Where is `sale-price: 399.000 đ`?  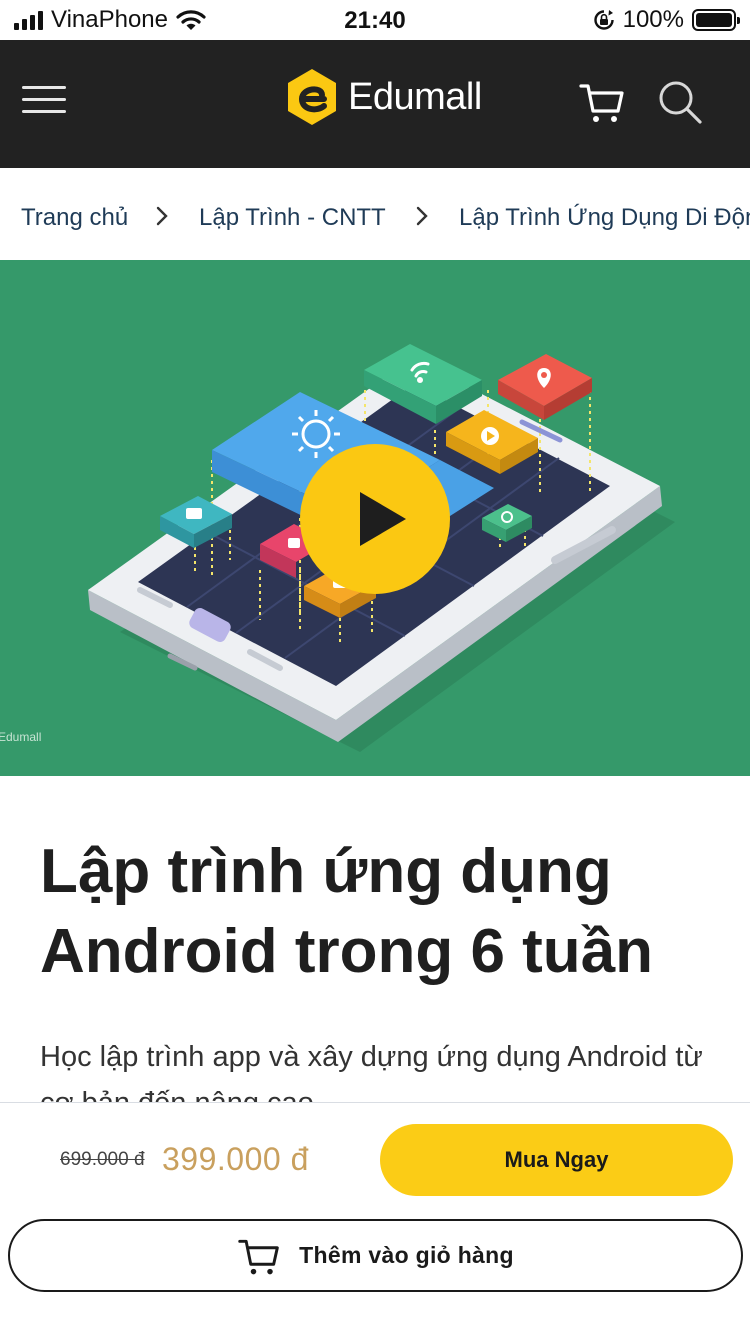
sale-price: 399.000 đ is located at coordinates (235, 1159).